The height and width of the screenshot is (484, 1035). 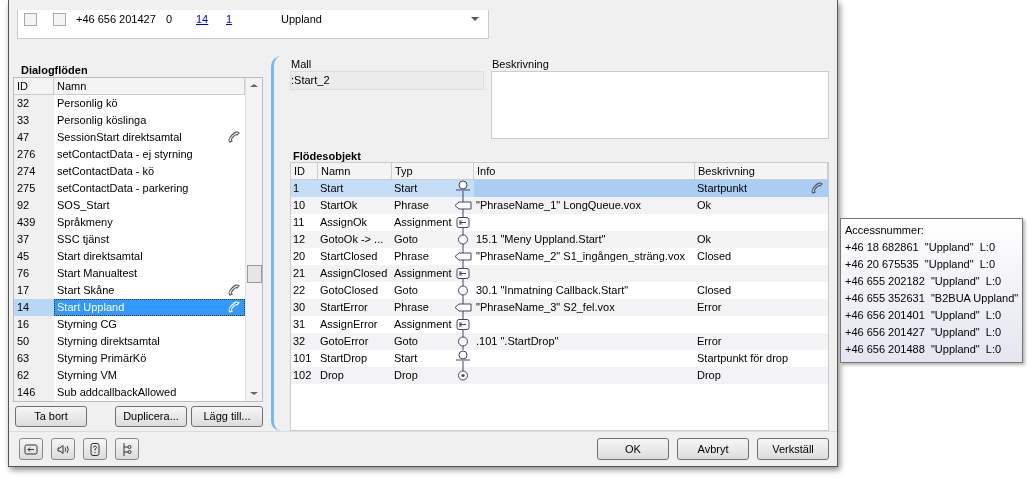 What do you see at coordinates (559, 375) in the screenshot?
I see `table-row: 102 Drop Drop Drop` at bounding box center [559, 375].